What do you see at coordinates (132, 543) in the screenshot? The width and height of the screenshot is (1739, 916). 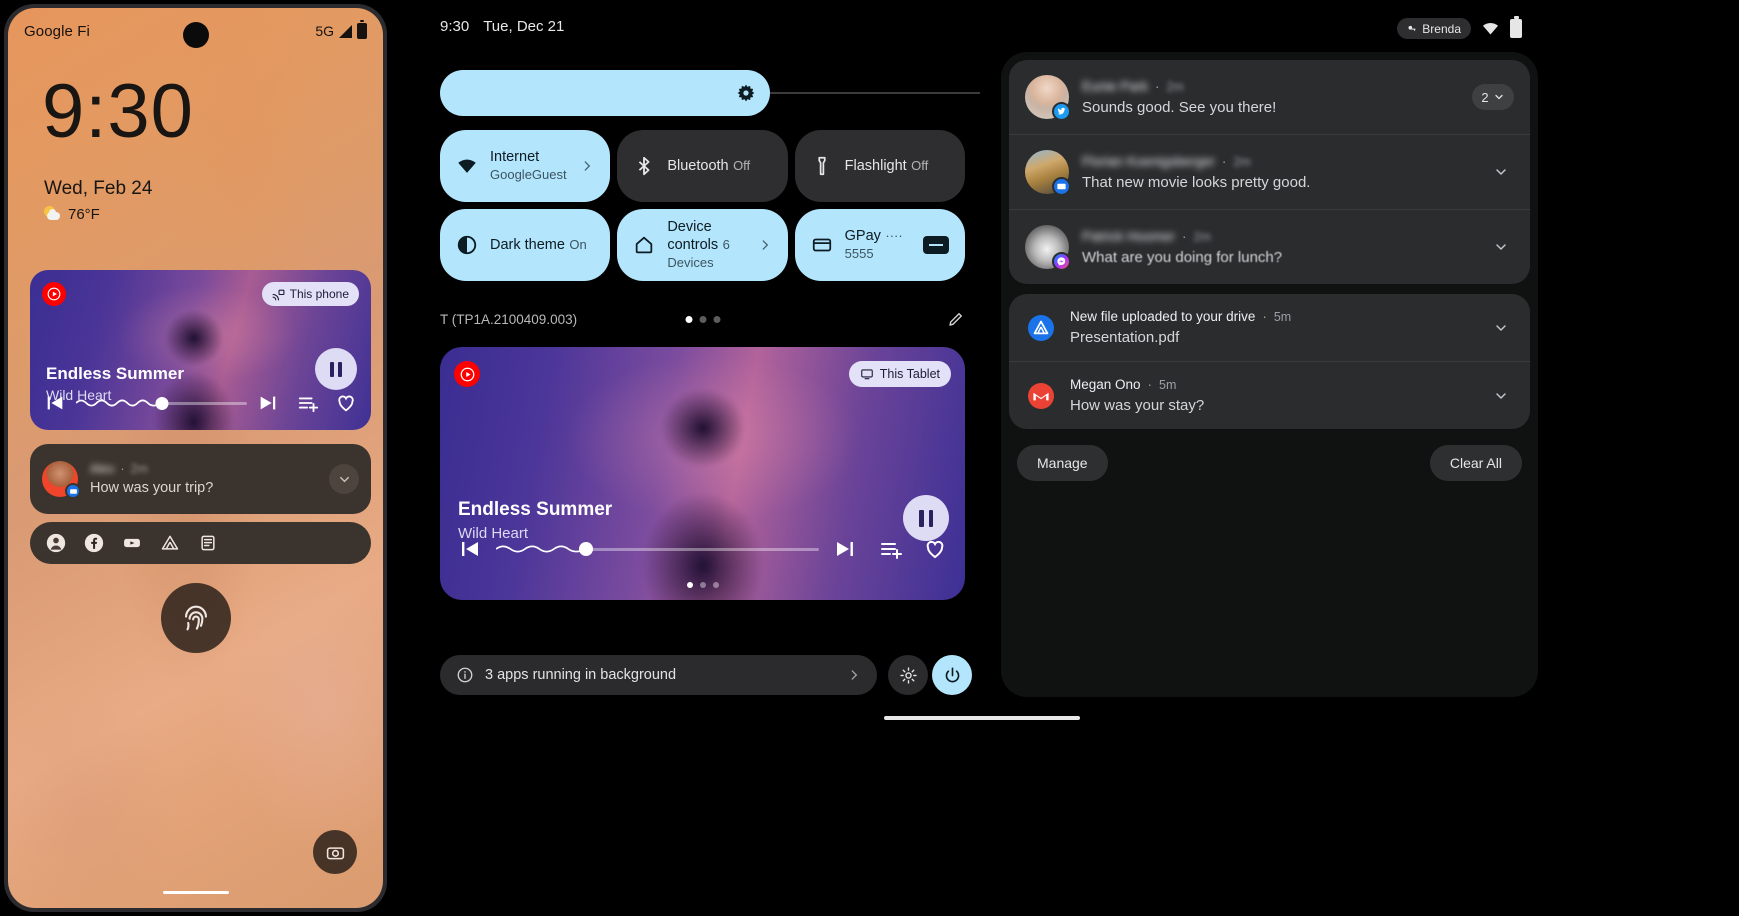 I see `youtube-icon` at bounding box center [132, 543].